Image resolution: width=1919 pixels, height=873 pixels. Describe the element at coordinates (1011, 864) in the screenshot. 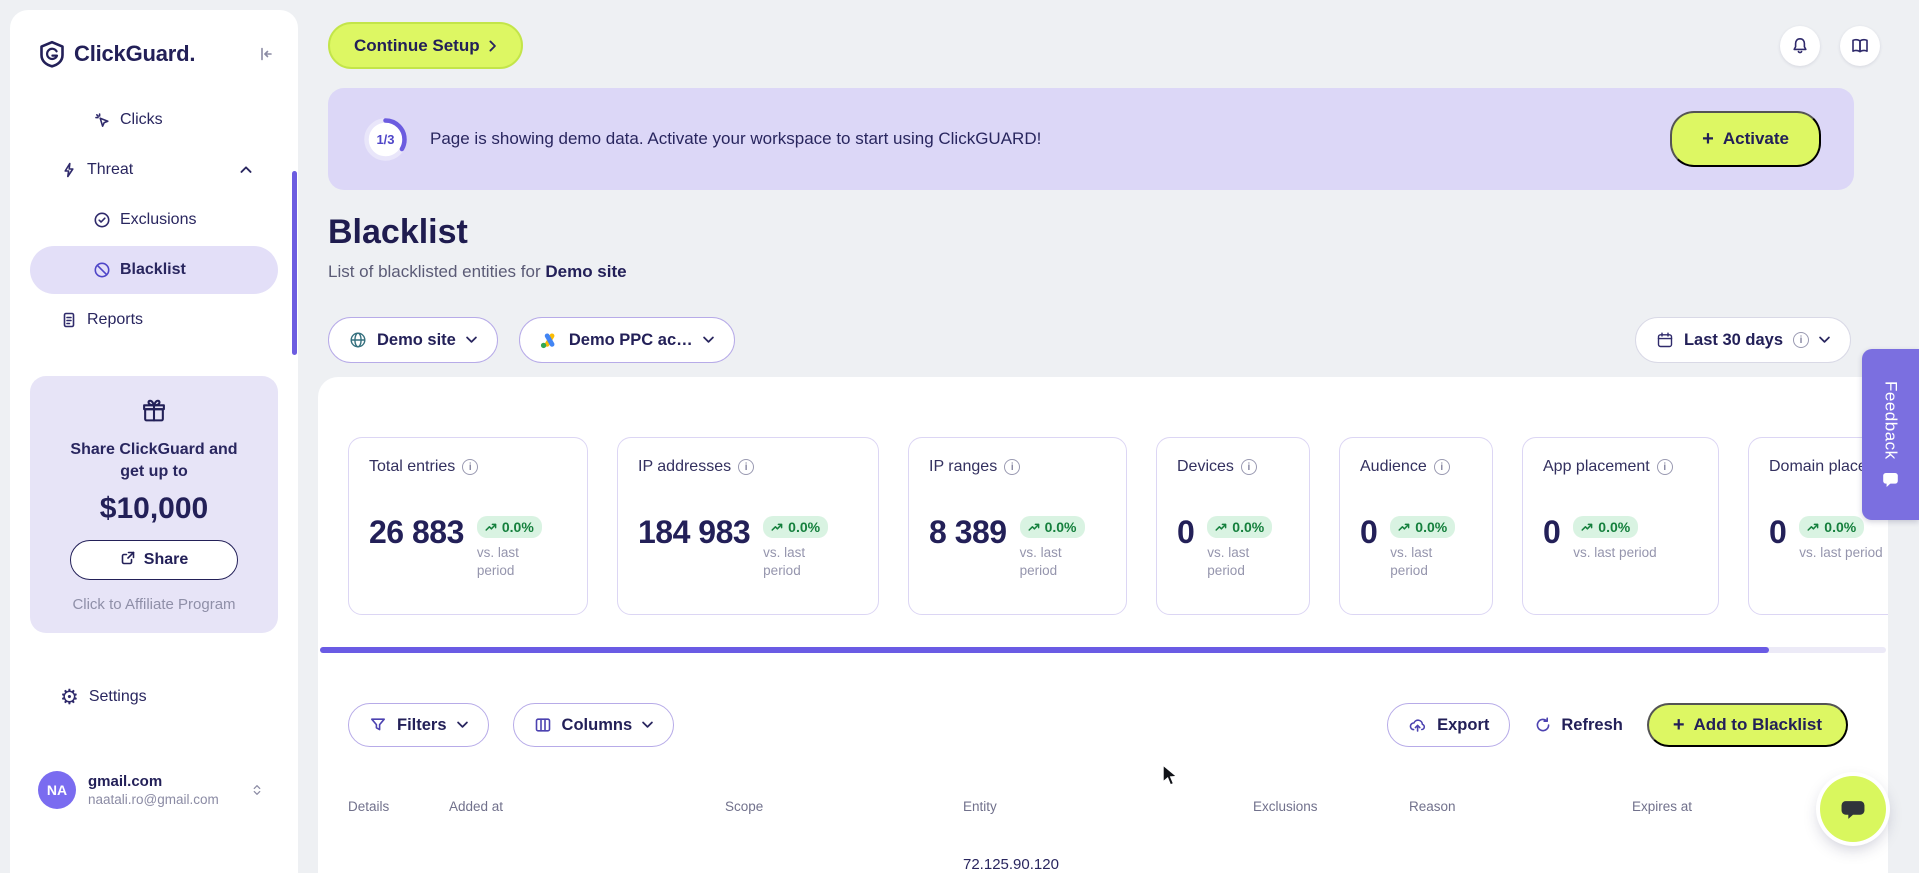

I see `cell-entity: 72.125.90.120` at that location.